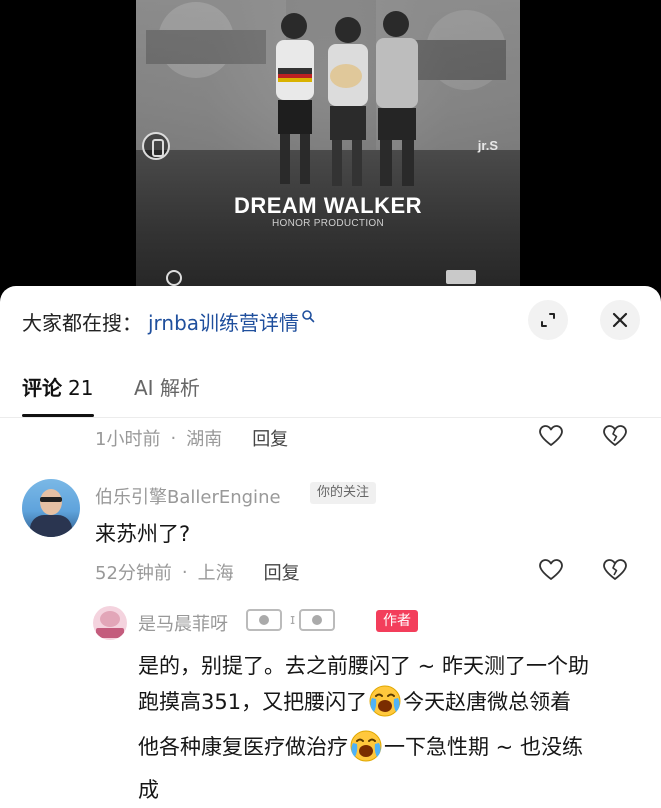 The image size is (661, 808). What do you see at coordinates (243, 747) in the screenshot?
I see `reply-text: 他各种康复医疗做治疗` at bounding box center [243, 747].